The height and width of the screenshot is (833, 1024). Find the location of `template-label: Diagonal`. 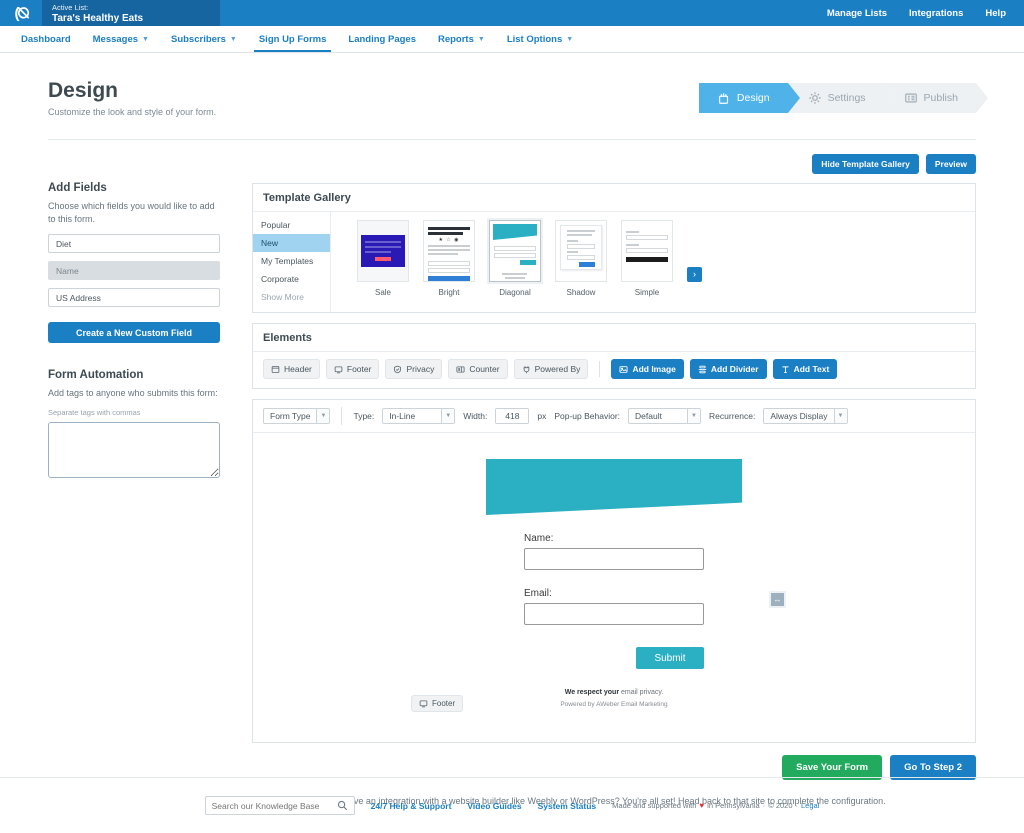

template-label: Diagonal is located at coordinates (515, 292).